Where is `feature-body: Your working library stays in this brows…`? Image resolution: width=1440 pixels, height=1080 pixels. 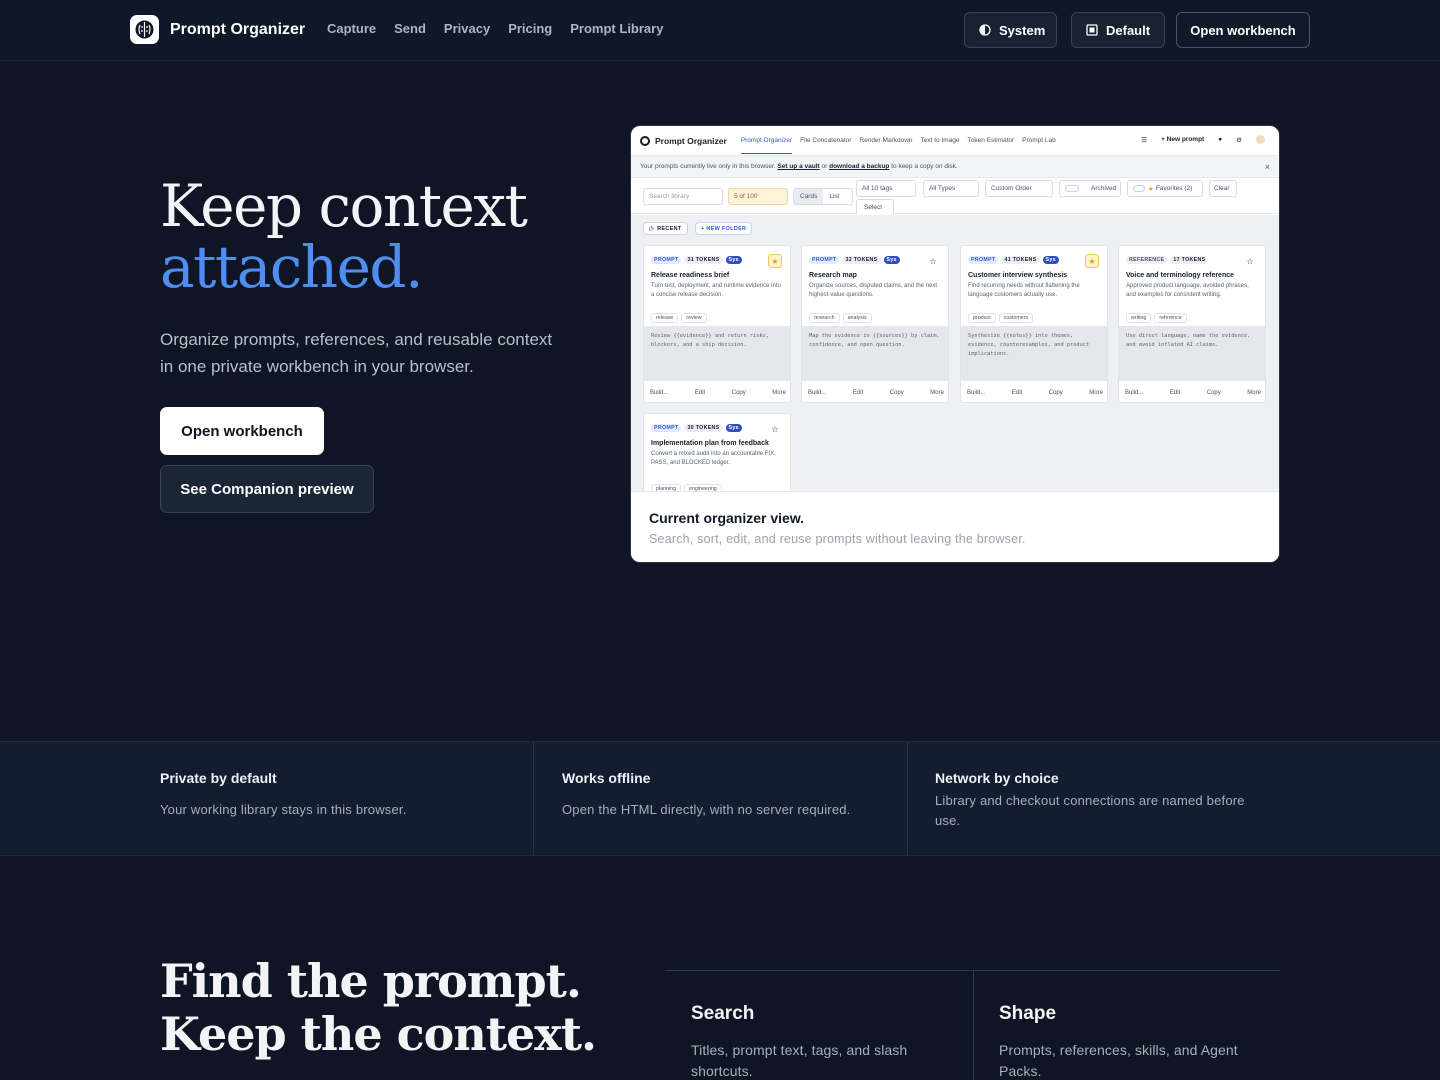
feature-body: Your working library stays in this brows… is located at coordinates (283, 809).